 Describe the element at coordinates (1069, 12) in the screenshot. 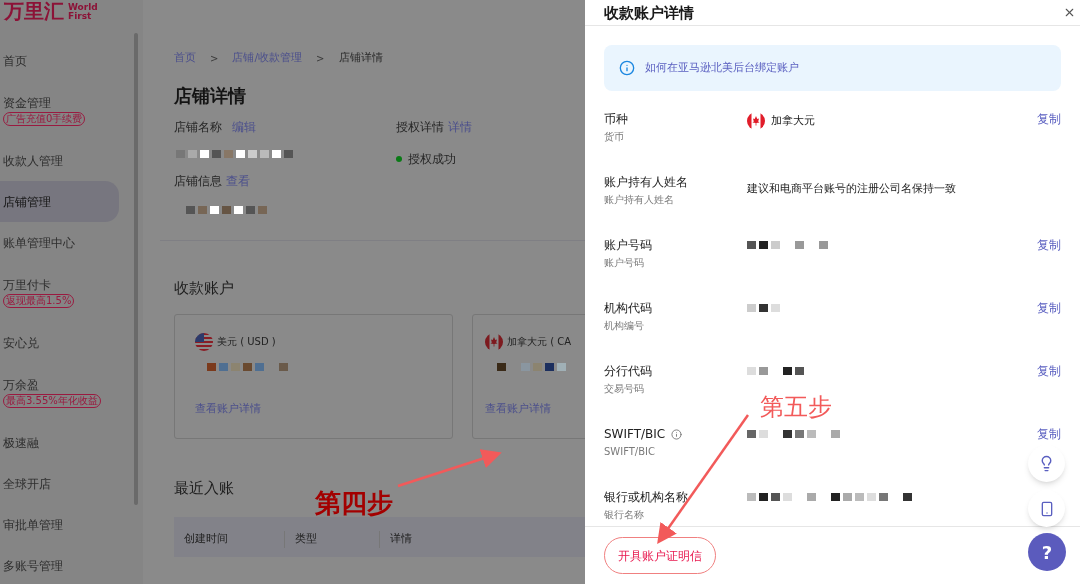

I see `close-icon` at that location.